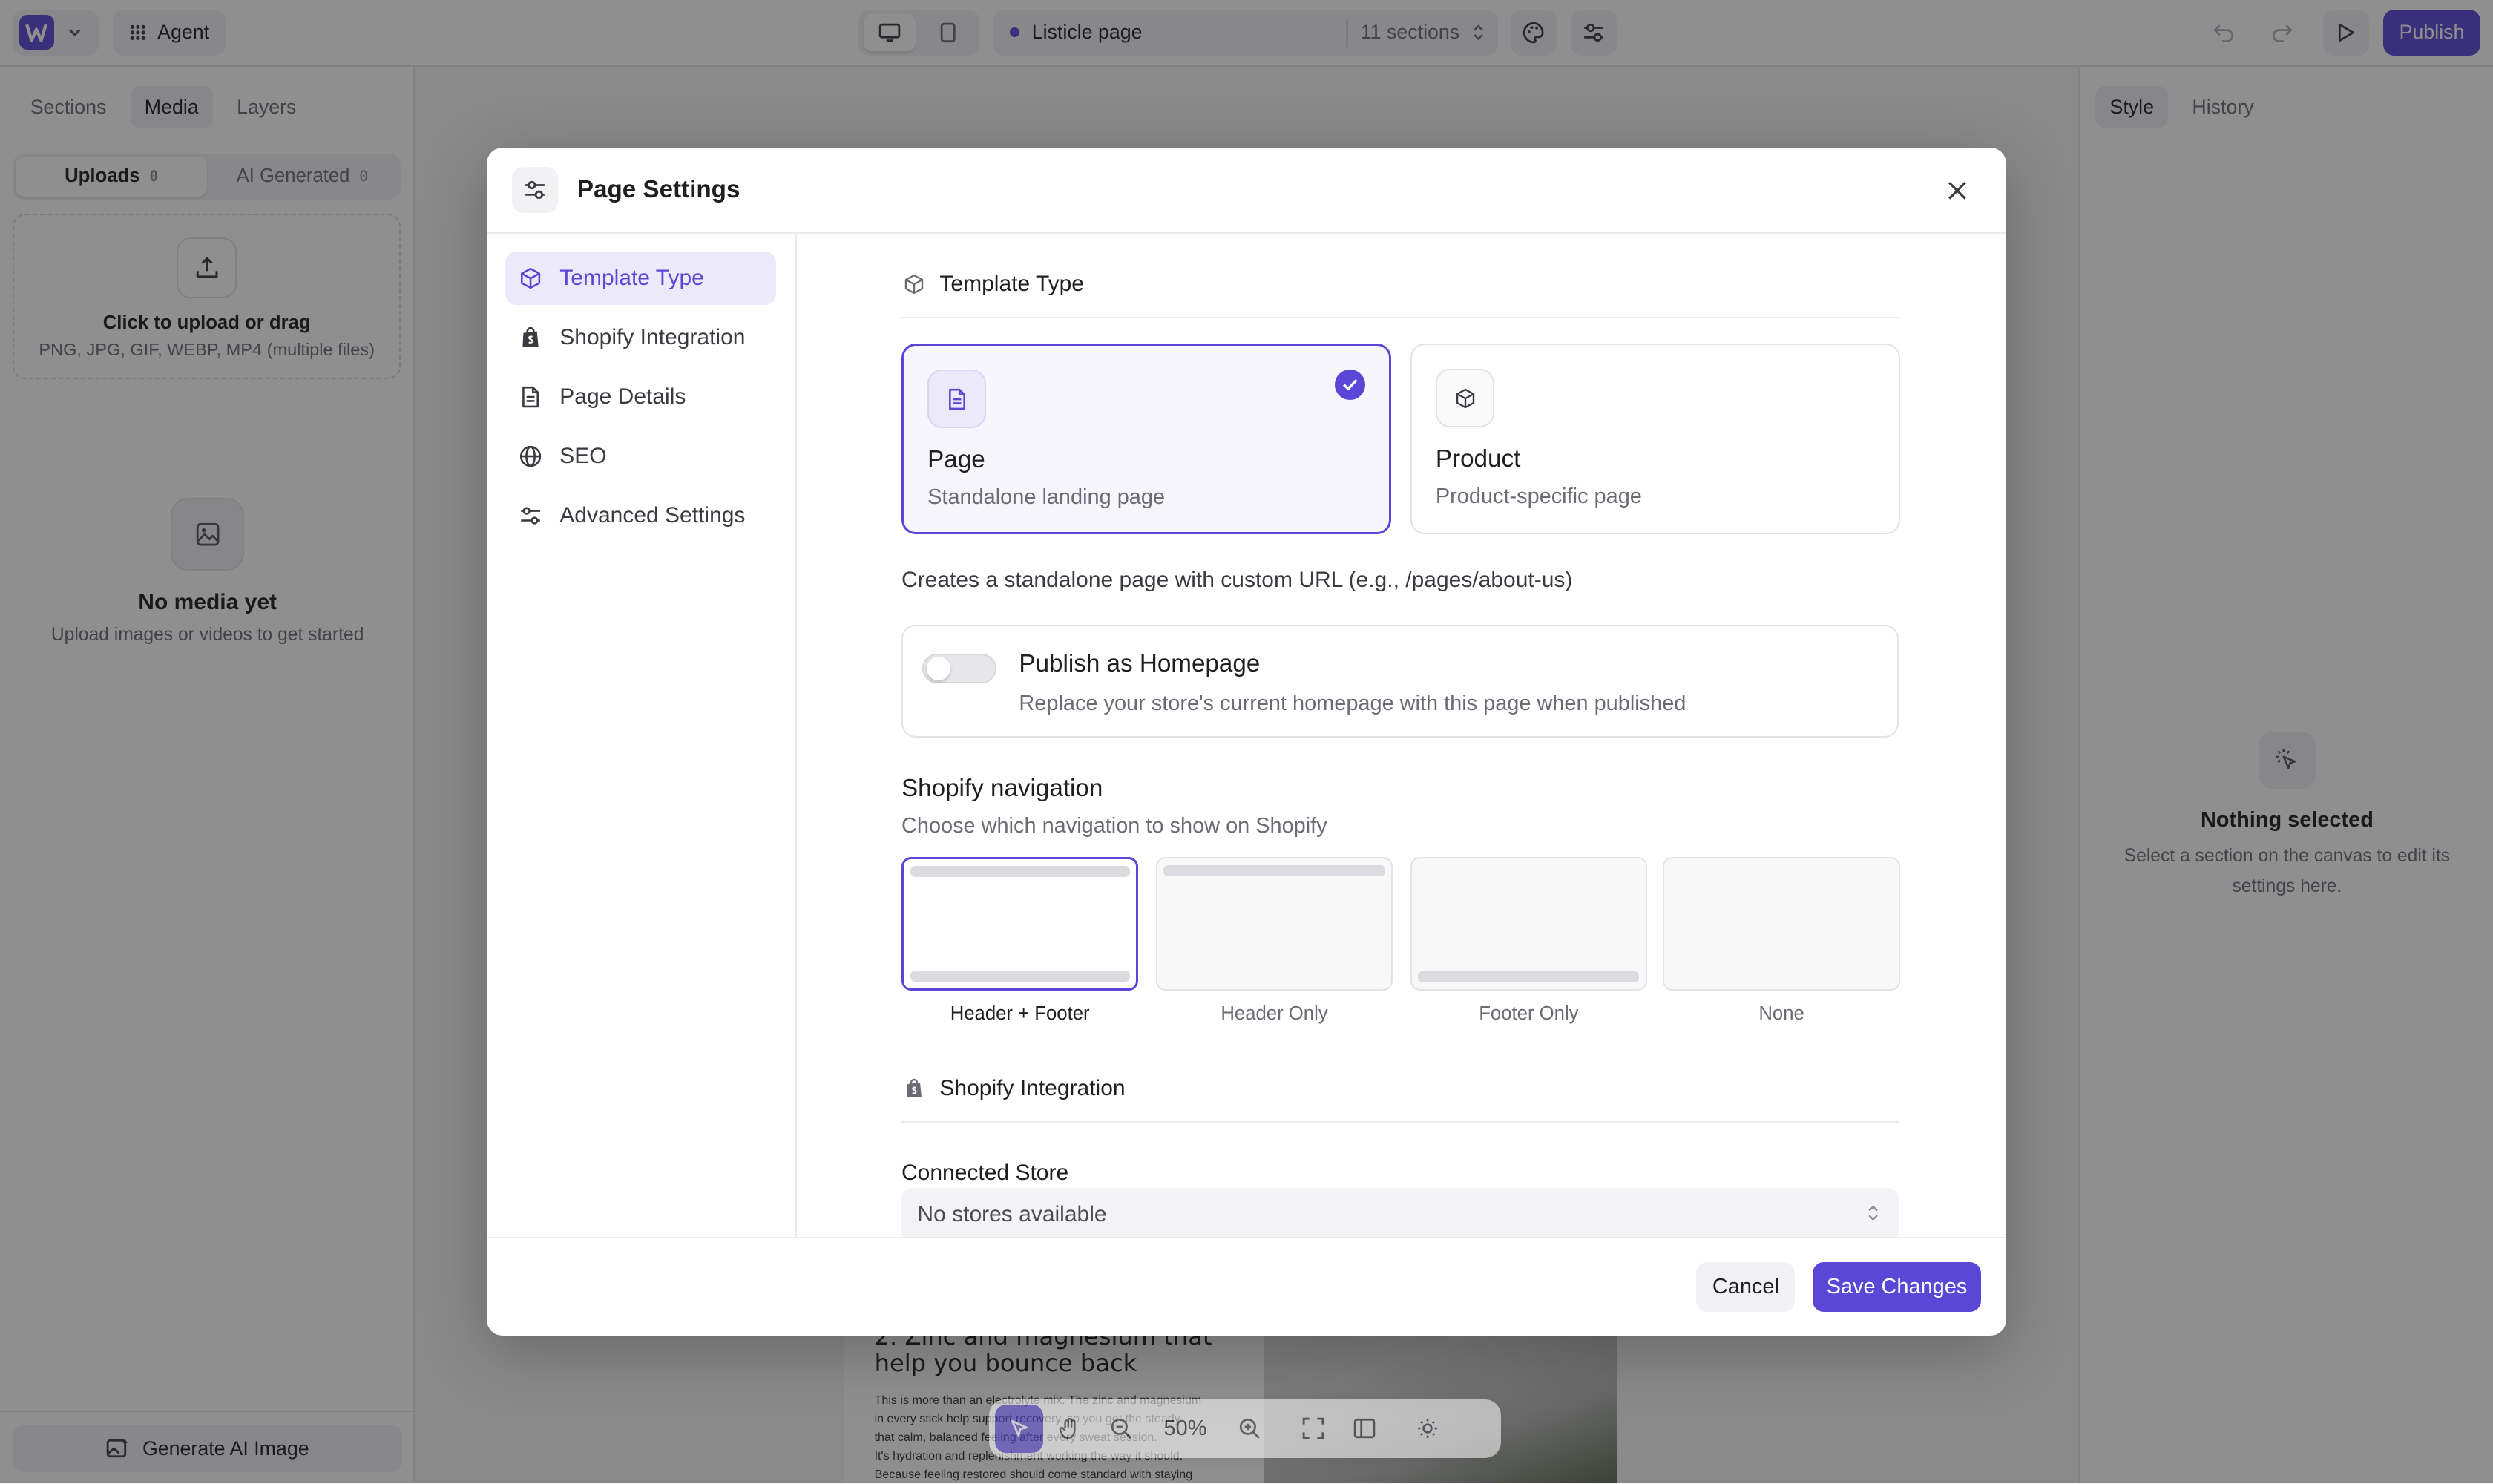 This screenshot has height=1484, width=2493. What do you see at coordinates (583, 455) in the screenshot?
I see `nav-label: SEO` at bounding box center [583, 455].